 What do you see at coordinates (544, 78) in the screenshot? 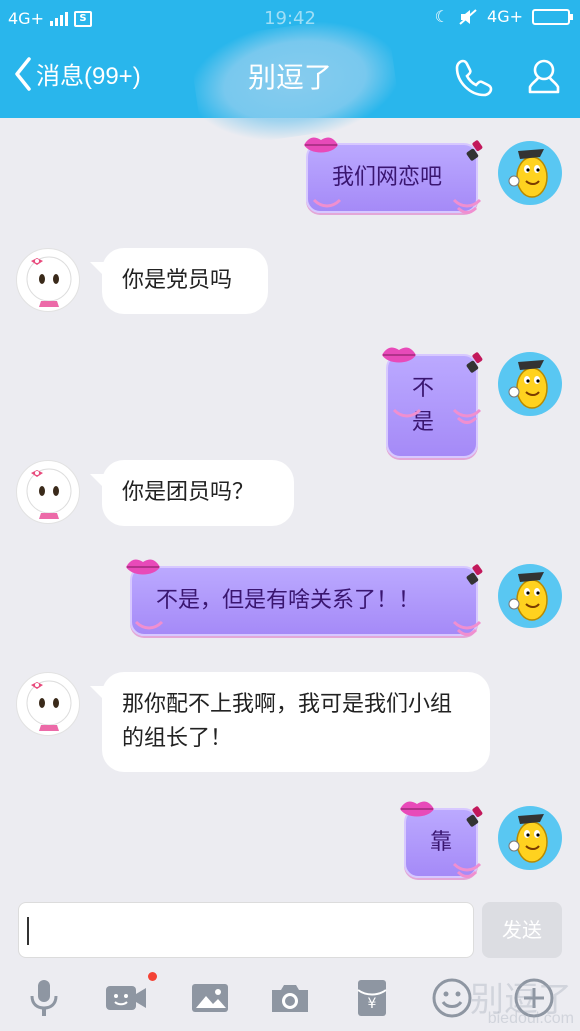
I see `contact-profile-icon` at bounding box center [544, 78].